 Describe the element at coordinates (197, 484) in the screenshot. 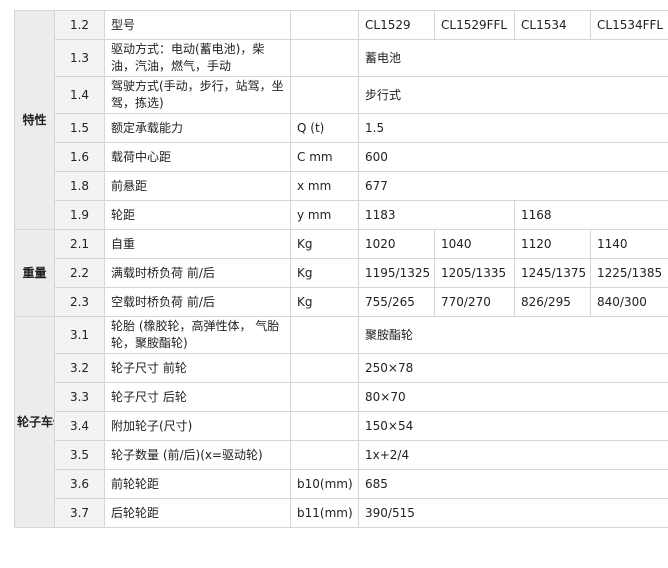

I see `param-label: 前轮轮距` at that location.